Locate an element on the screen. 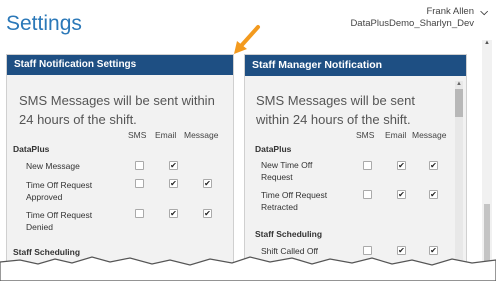 Image resolution: width=496 pixels, height=281 pixels. page-scrollbar: ▲ ▼ is located at coordinates (487, 160).